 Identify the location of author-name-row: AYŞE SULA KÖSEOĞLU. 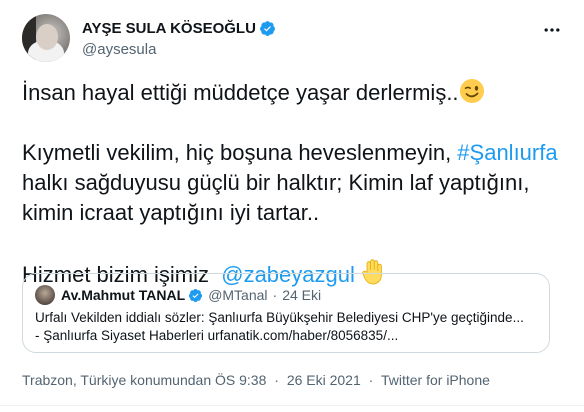
(179, 28).